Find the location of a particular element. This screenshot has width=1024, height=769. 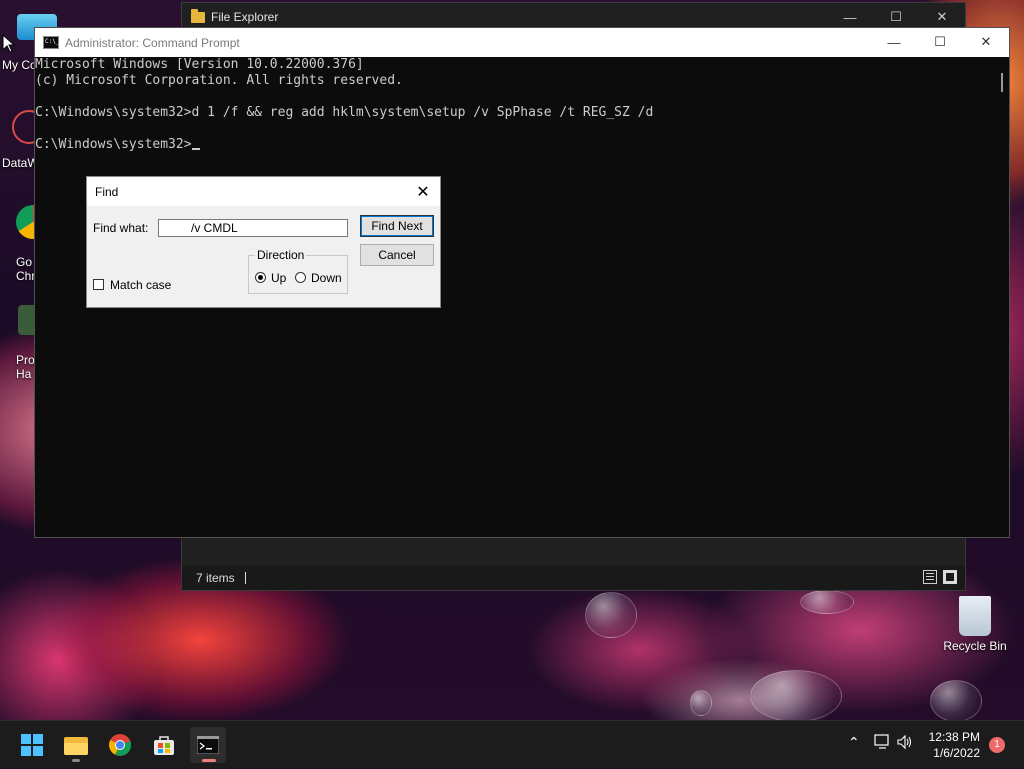

cmd-title: Administrator: Command Prompt is located at coordinates (152, 42).